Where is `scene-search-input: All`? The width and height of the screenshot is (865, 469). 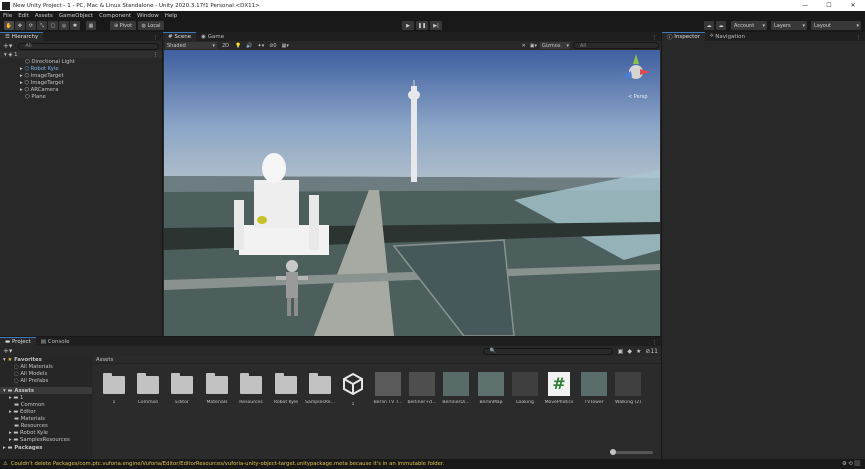 scene-search-input: All is located at coordinates (616, 45).